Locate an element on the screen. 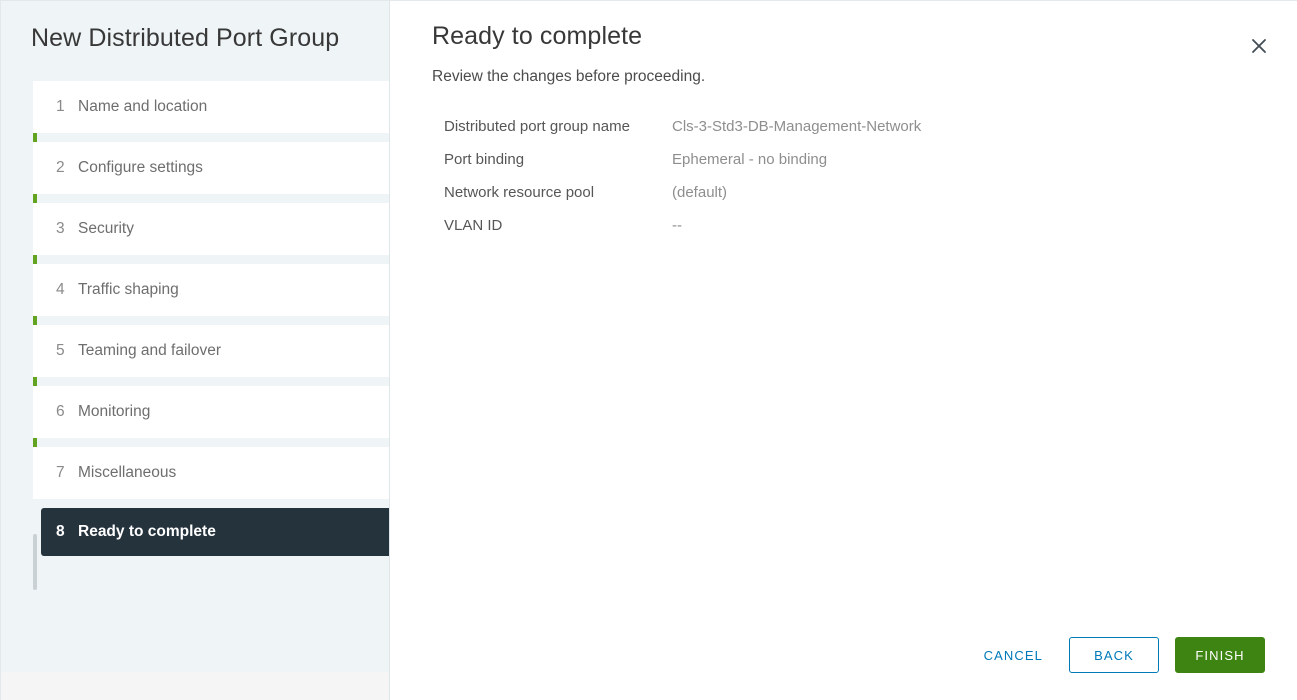 Image resolution: width=1297 pixels, height=700 pixels. step-number: 4 is located at coordinates (60, 289).